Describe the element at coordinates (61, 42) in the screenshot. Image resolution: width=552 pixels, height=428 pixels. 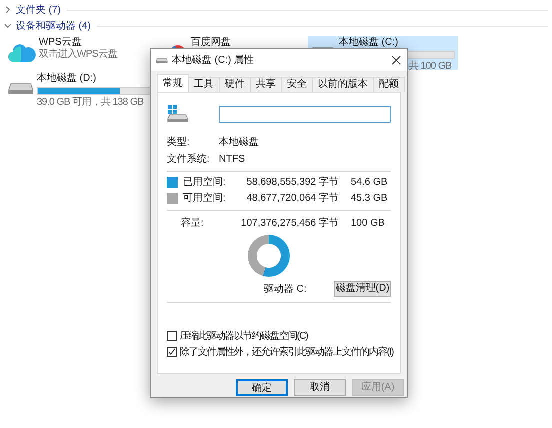
I see `drive-name: WPS云盘` at that location.